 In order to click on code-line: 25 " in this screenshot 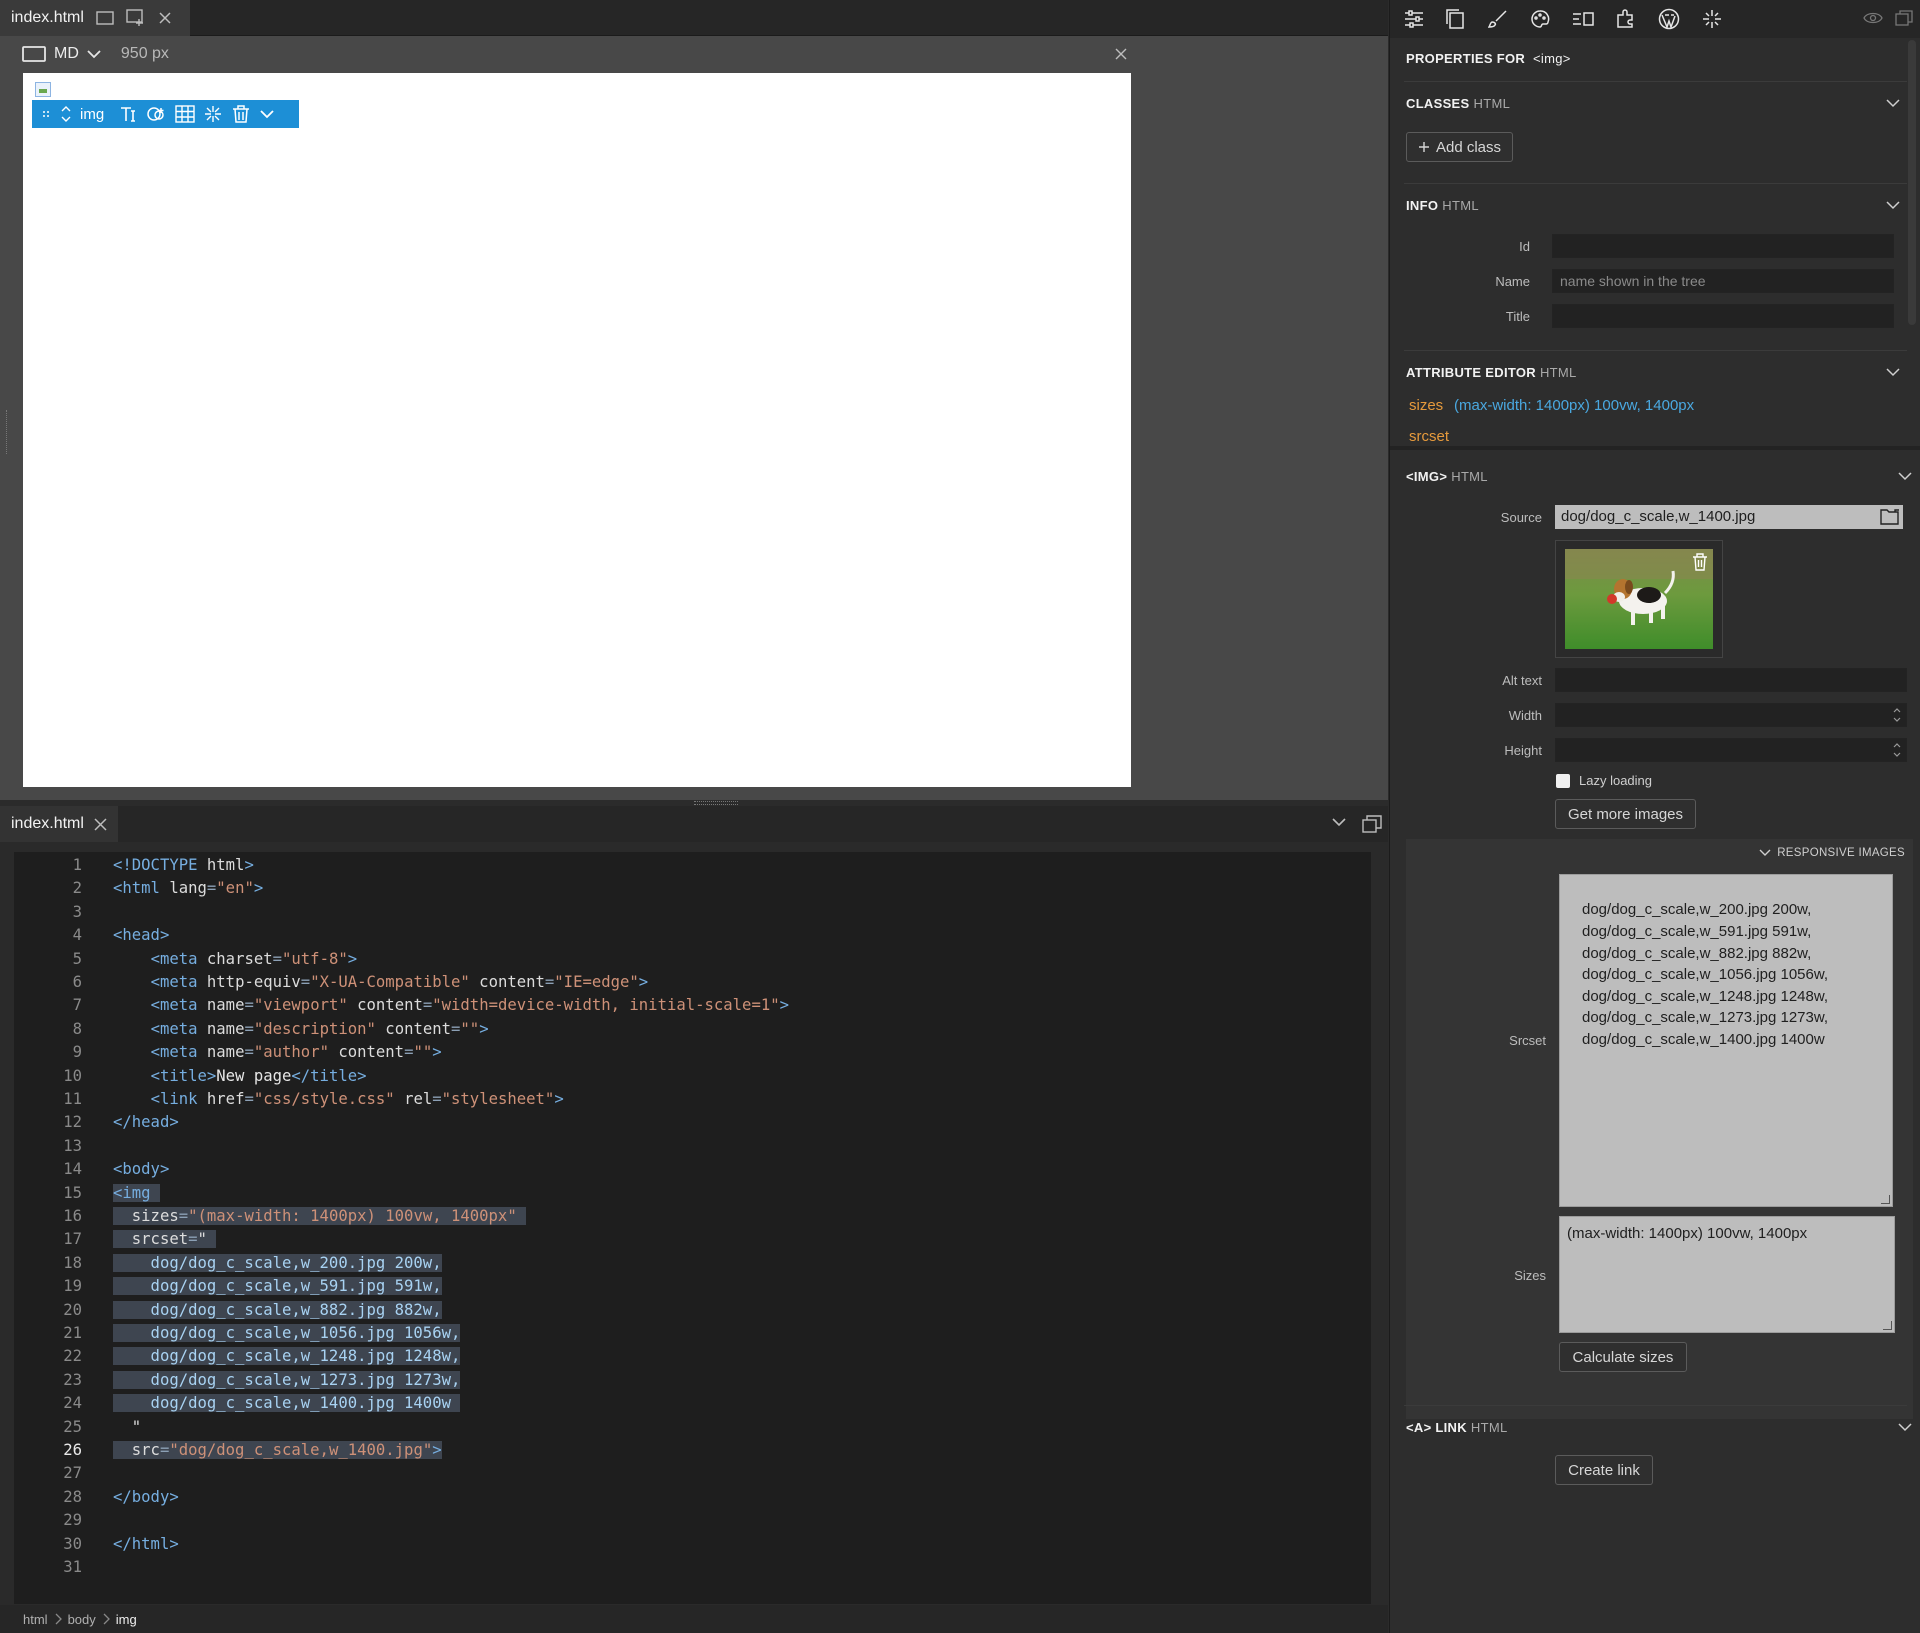, I will do `click(692, 1427)`.